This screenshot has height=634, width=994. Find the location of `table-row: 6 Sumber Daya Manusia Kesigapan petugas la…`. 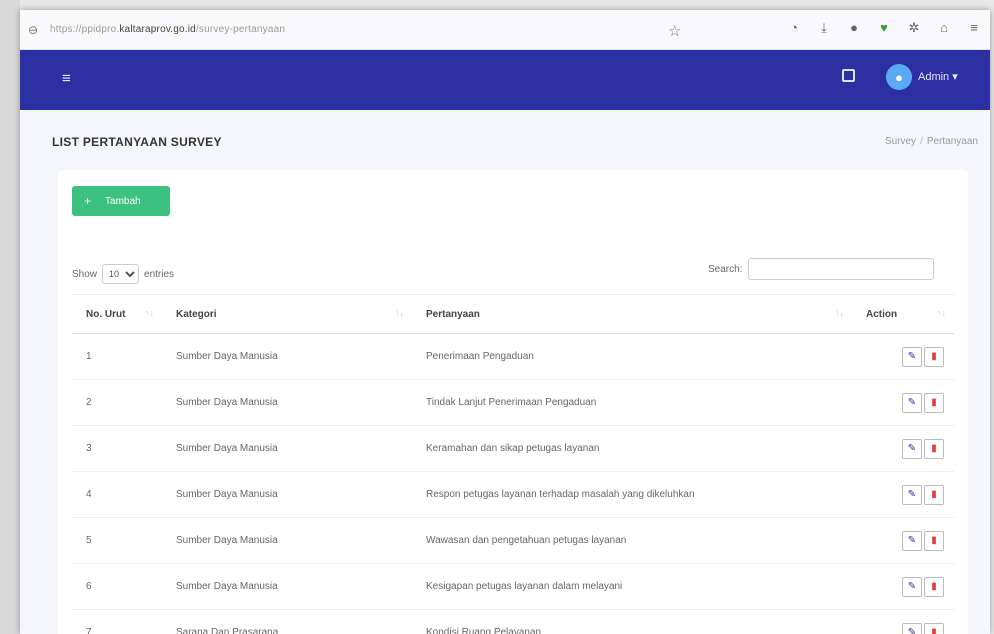

table-row: 6 Sumber Daya Manusia Kesigapan petugas la… is located at coordinates (513, 586).